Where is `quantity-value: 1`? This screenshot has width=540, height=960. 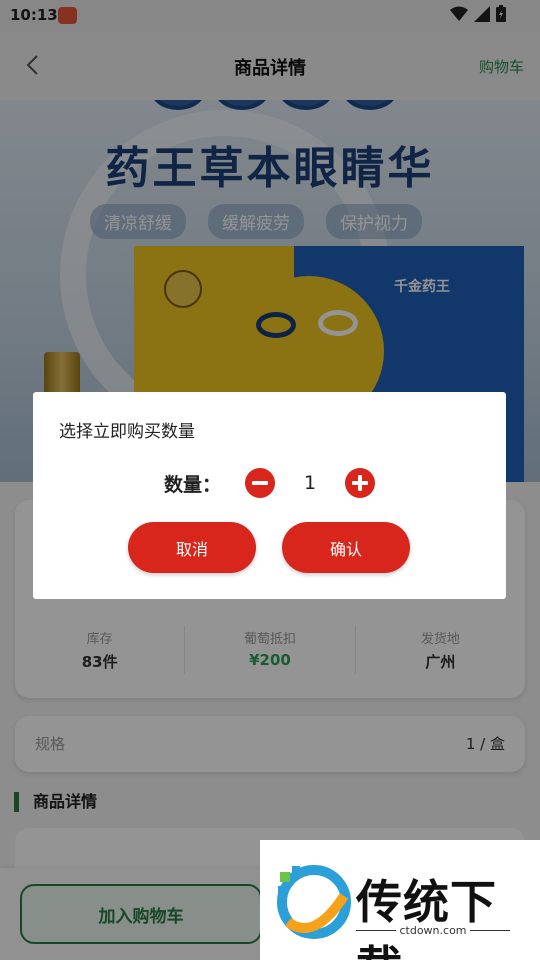 quantity-value: 1 is located at coordinates (310, 483).